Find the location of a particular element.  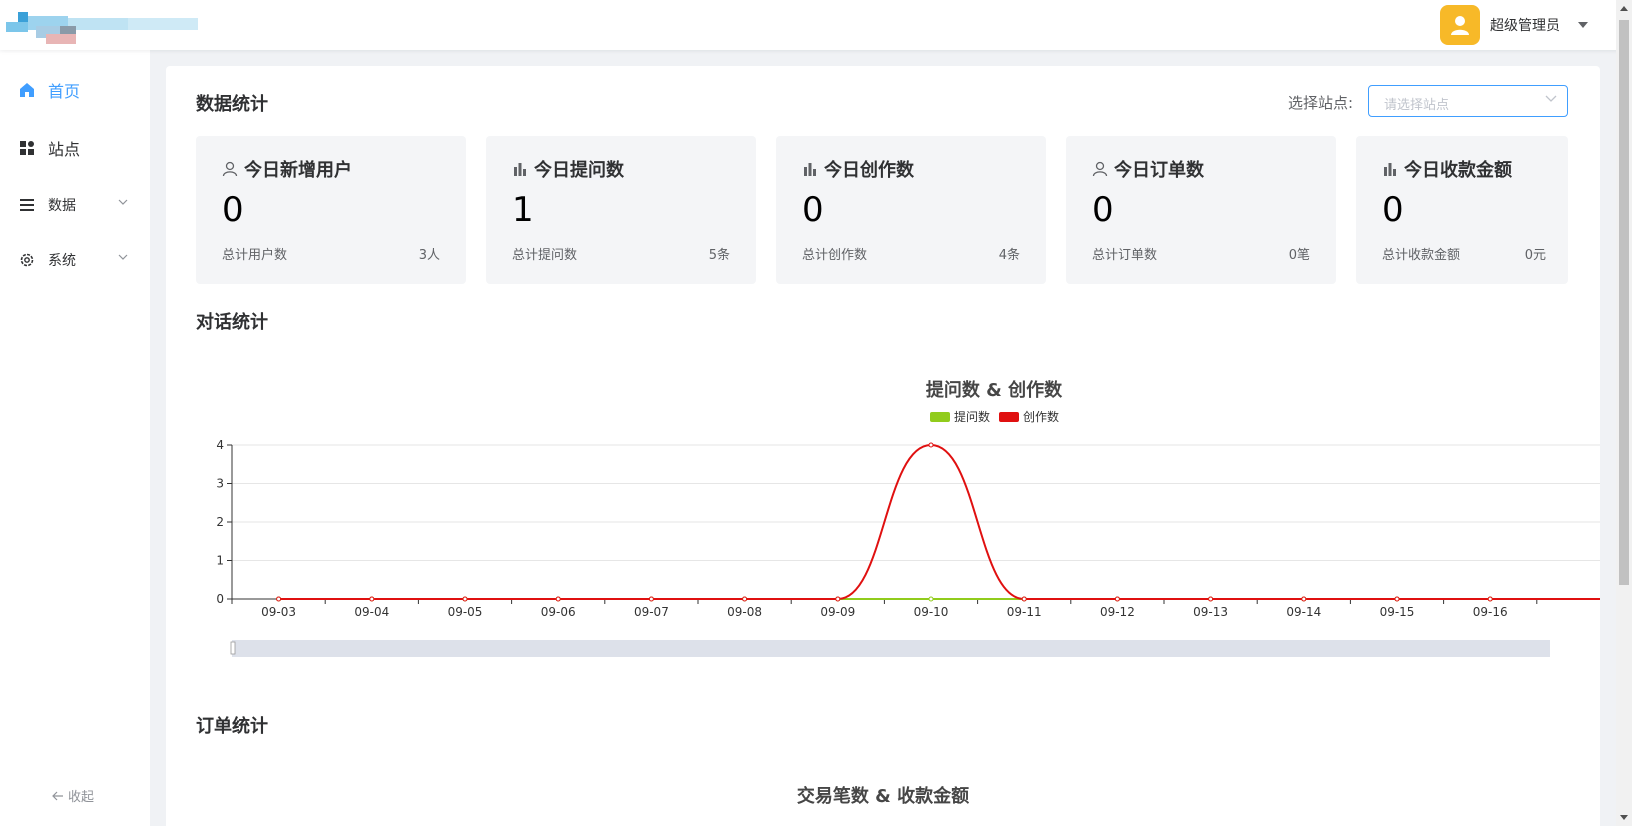

user-icon is located at coordinates (1460, 25).